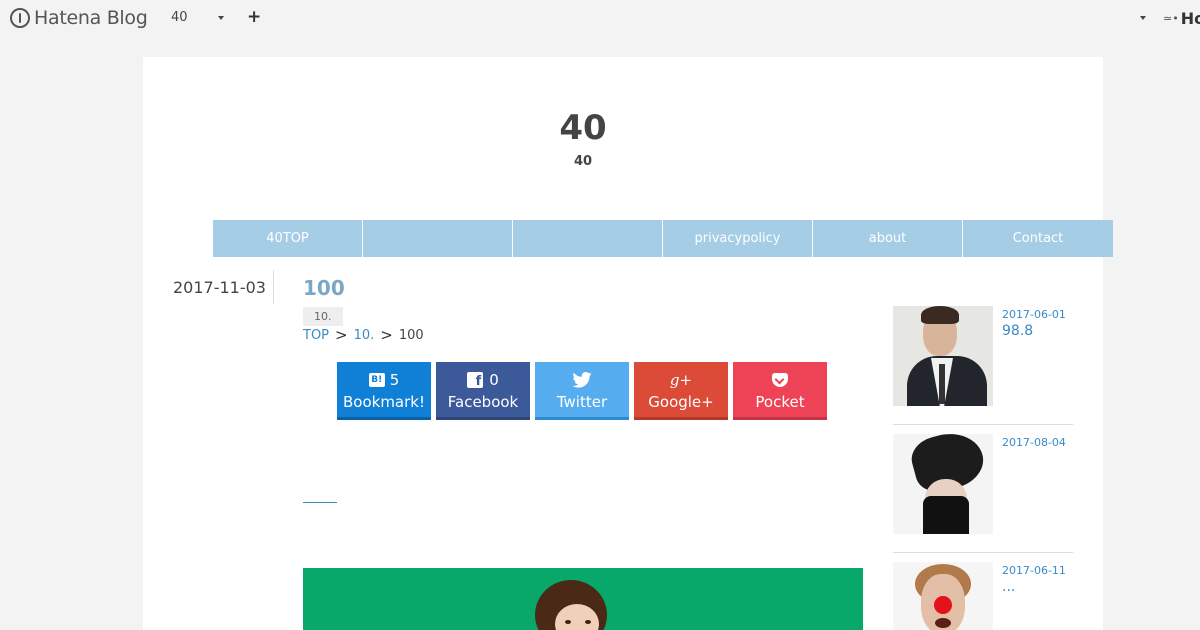  I want to click on thumb-mouth, so click(943, 623).